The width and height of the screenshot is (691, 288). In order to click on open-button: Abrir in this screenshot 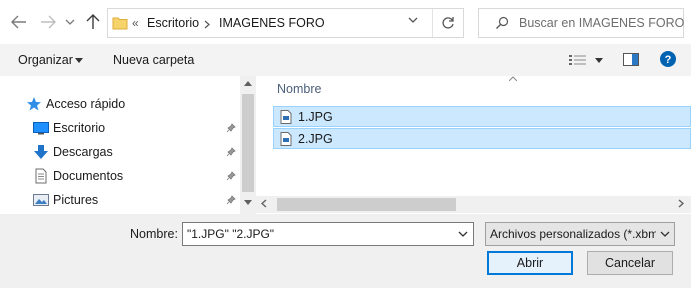, I will do `click(530, 263)`.